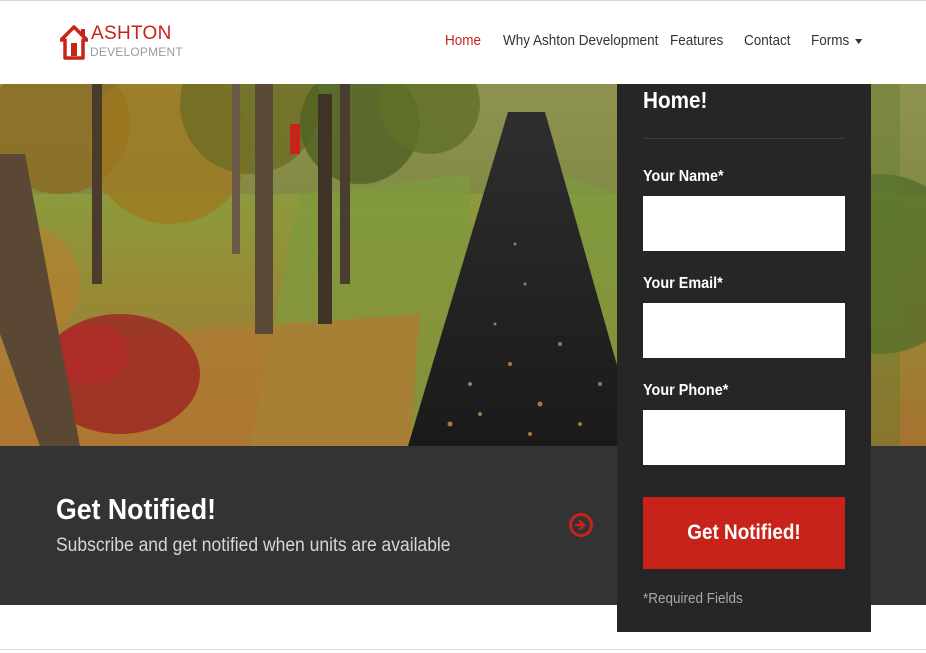  I want to click on phone-field, so click(744, 437).